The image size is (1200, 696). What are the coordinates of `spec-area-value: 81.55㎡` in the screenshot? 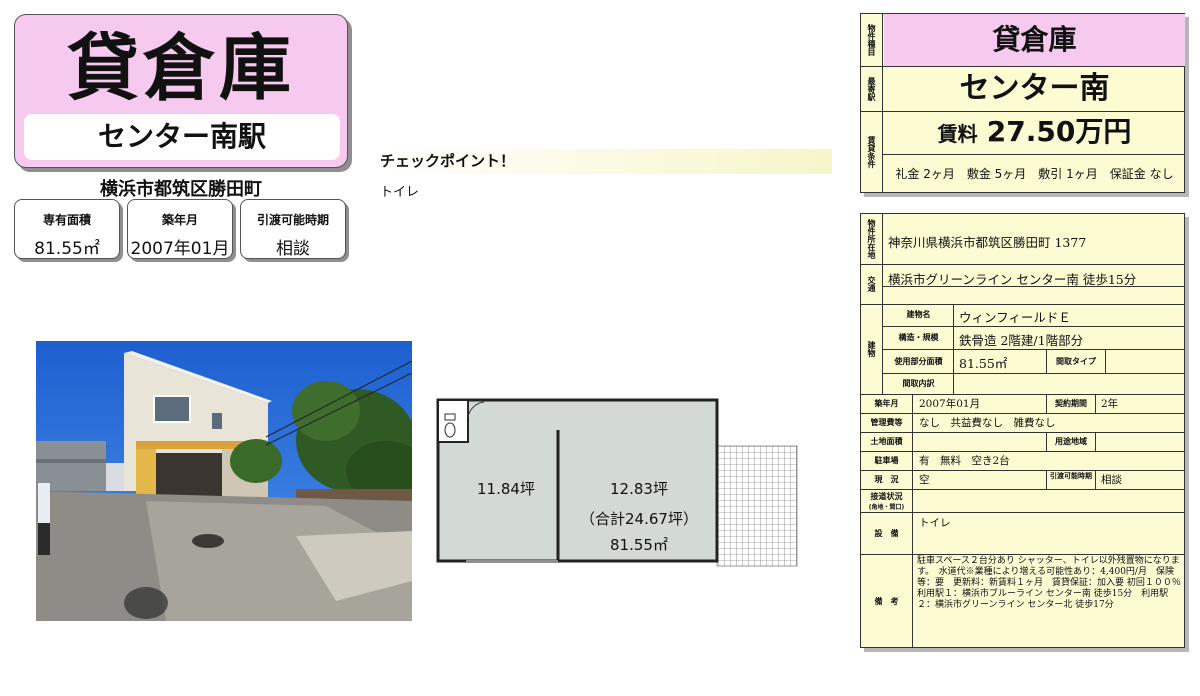 It's located at (67, 249).